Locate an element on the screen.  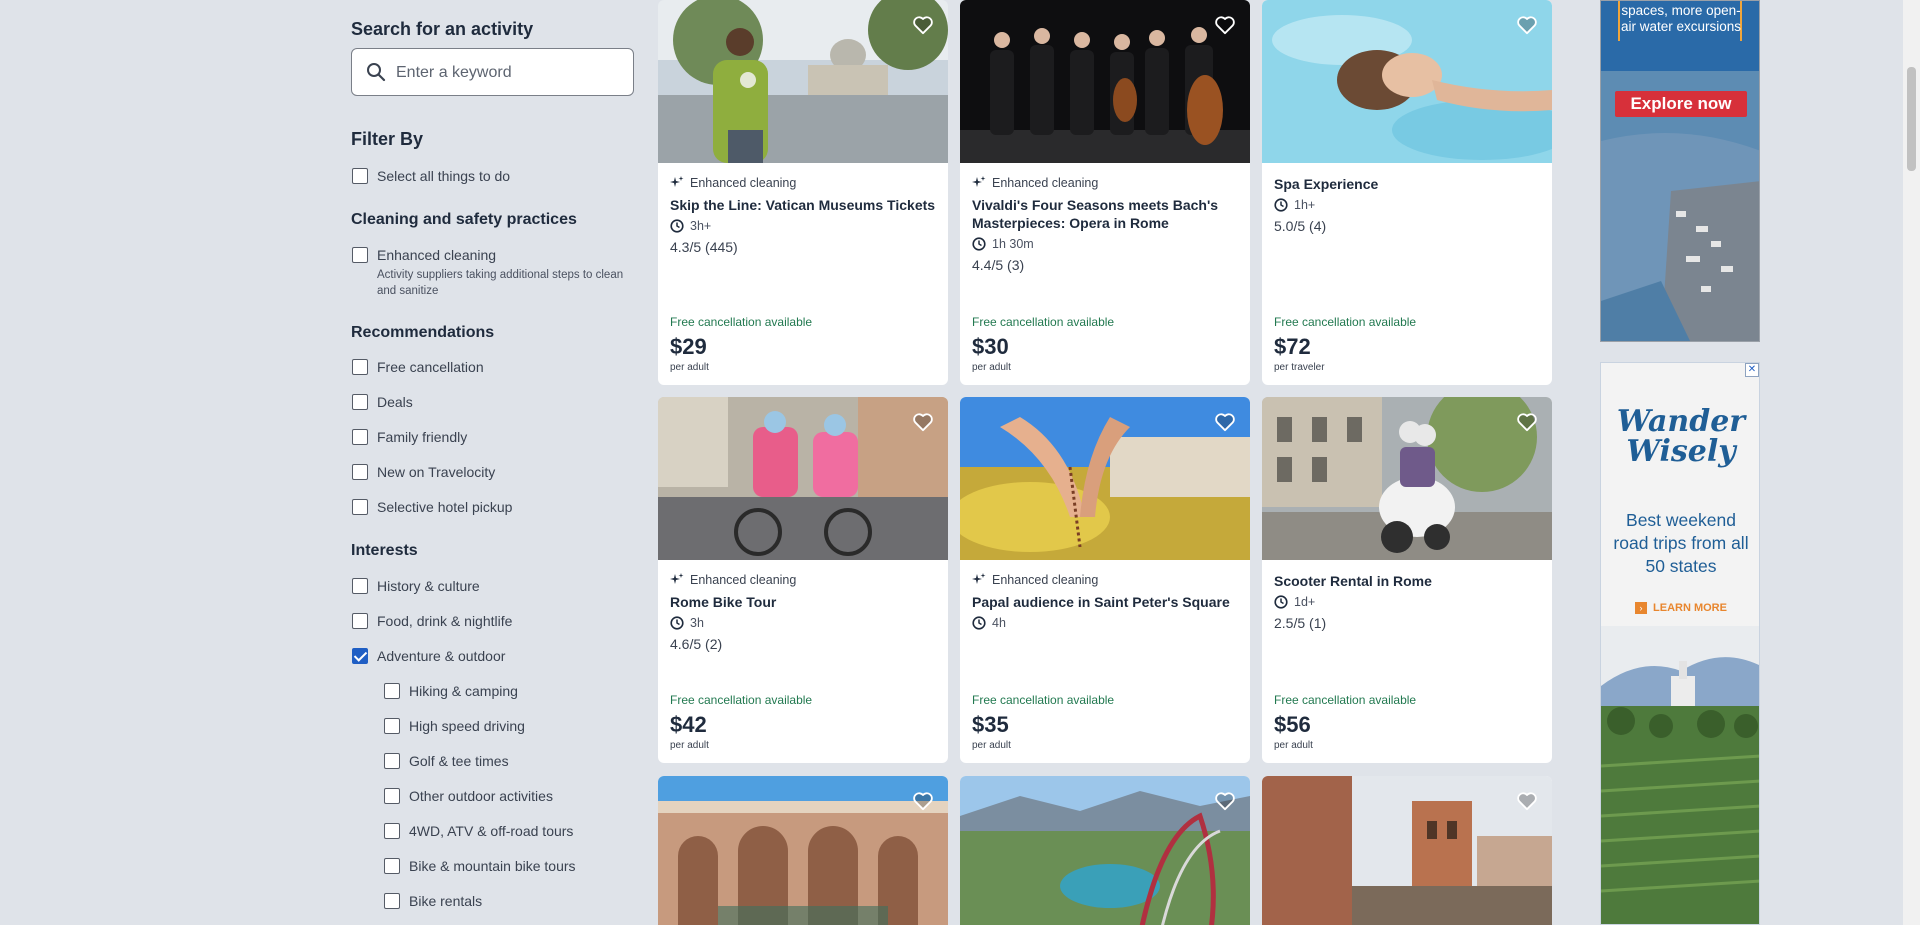
filter-deals: Deals is located at coordinates (382, 402).